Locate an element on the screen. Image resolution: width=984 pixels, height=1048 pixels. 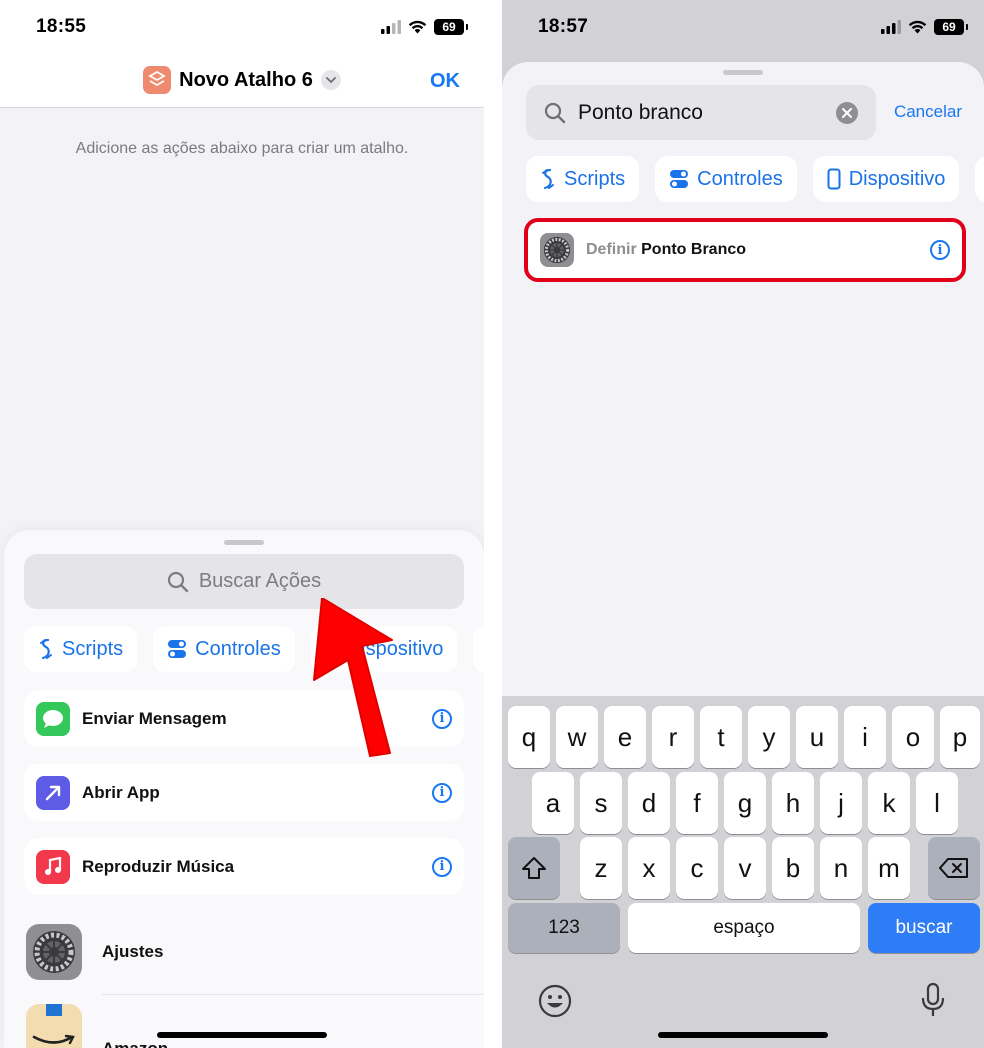
key-n: n is located at coordinates (841, 868).